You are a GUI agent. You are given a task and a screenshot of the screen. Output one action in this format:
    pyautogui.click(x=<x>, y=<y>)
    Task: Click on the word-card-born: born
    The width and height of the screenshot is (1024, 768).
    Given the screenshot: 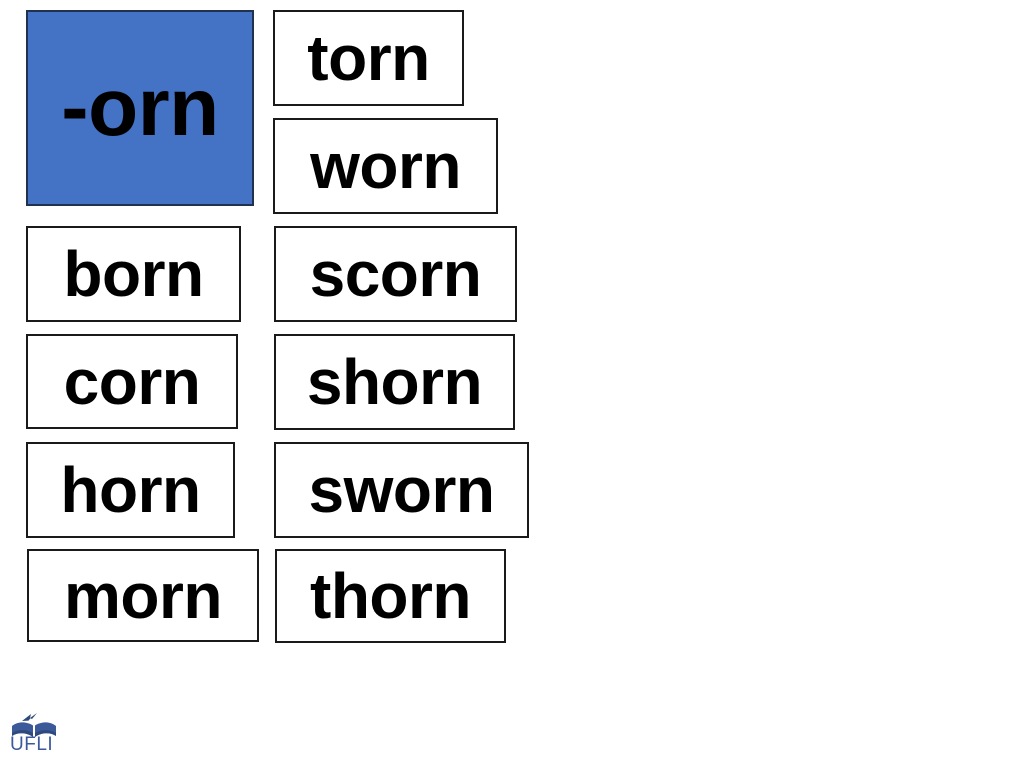 What is the action you would take?
    pyautogui.click(x=133, y=274)
    